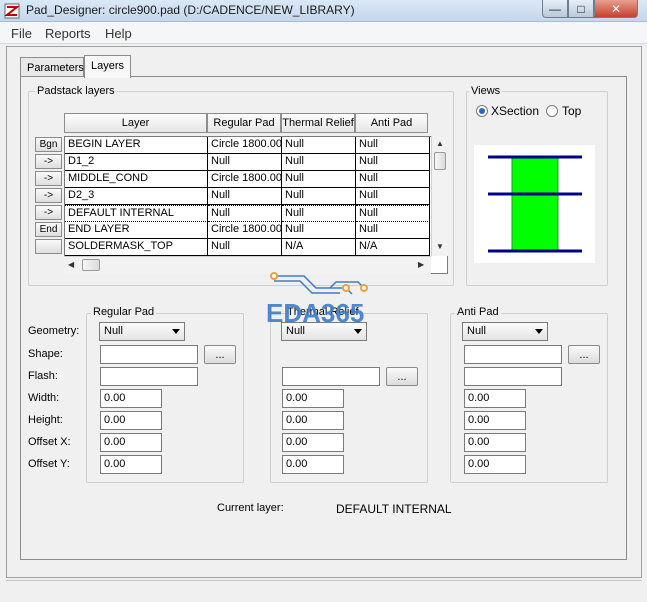  What do you see at coordinates (313, 398) in the screenshot?
I see `thermal-relief-width-input: 0.00` at bounding box center [313, 398].